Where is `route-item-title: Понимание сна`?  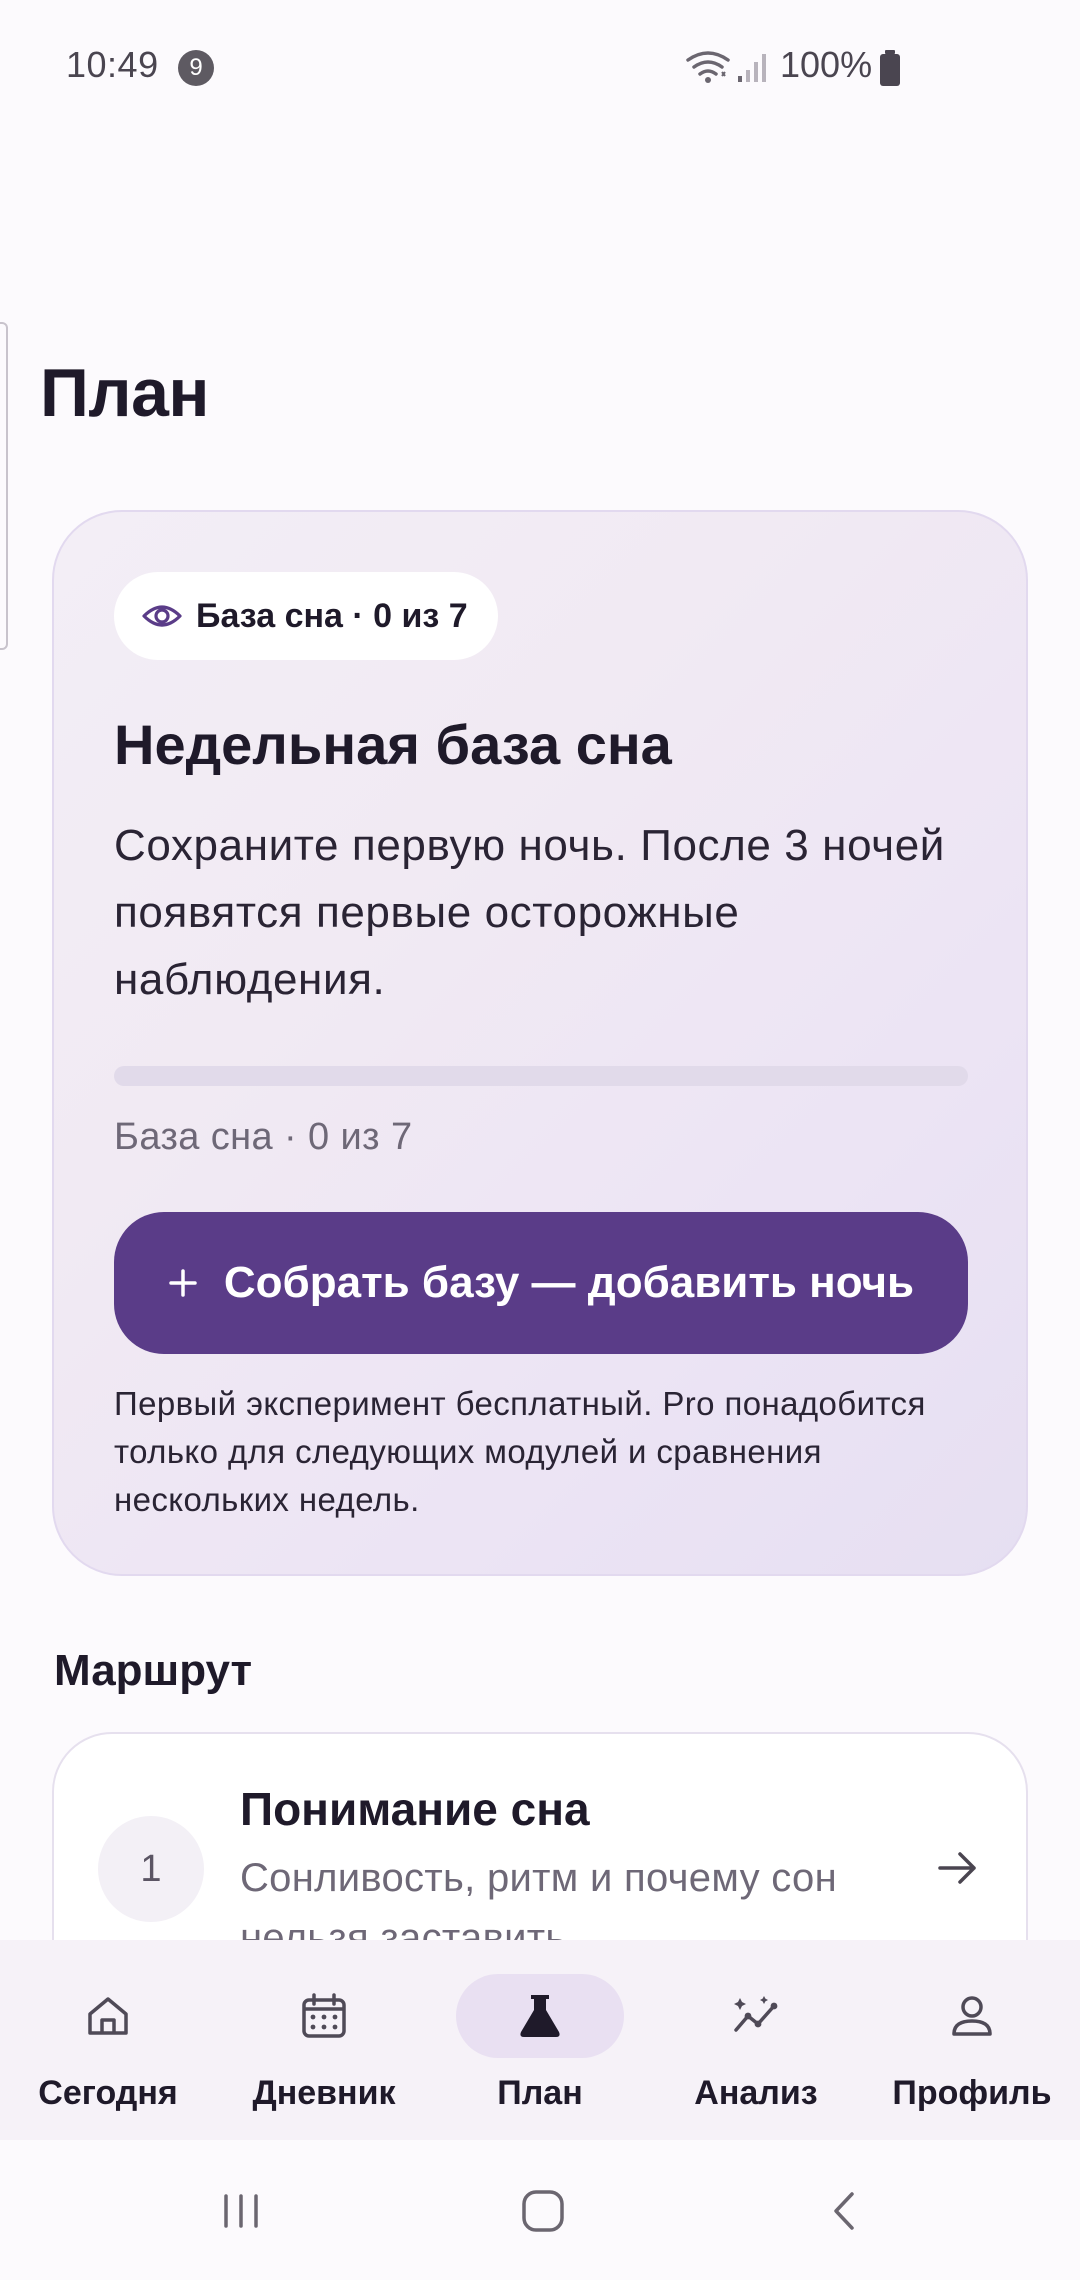
route-item-title: Понимание сна is located at coordinates (415, 1809).